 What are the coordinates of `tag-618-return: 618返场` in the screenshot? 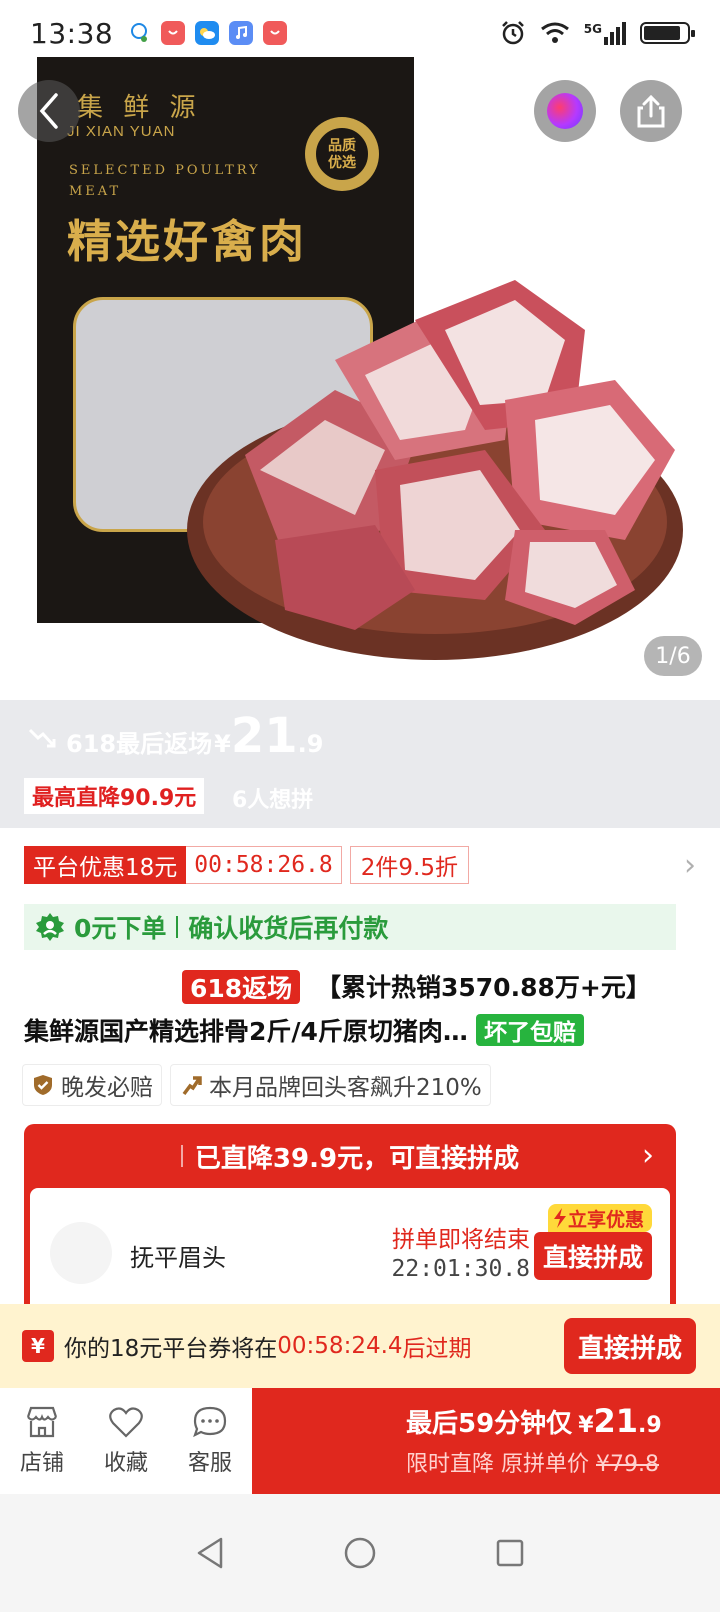 It's located at (241, 987).